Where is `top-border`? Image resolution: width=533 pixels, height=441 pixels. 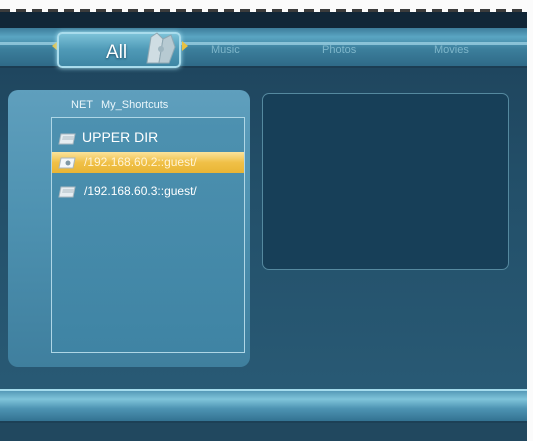
top-border is located at coordinates (266, 6).